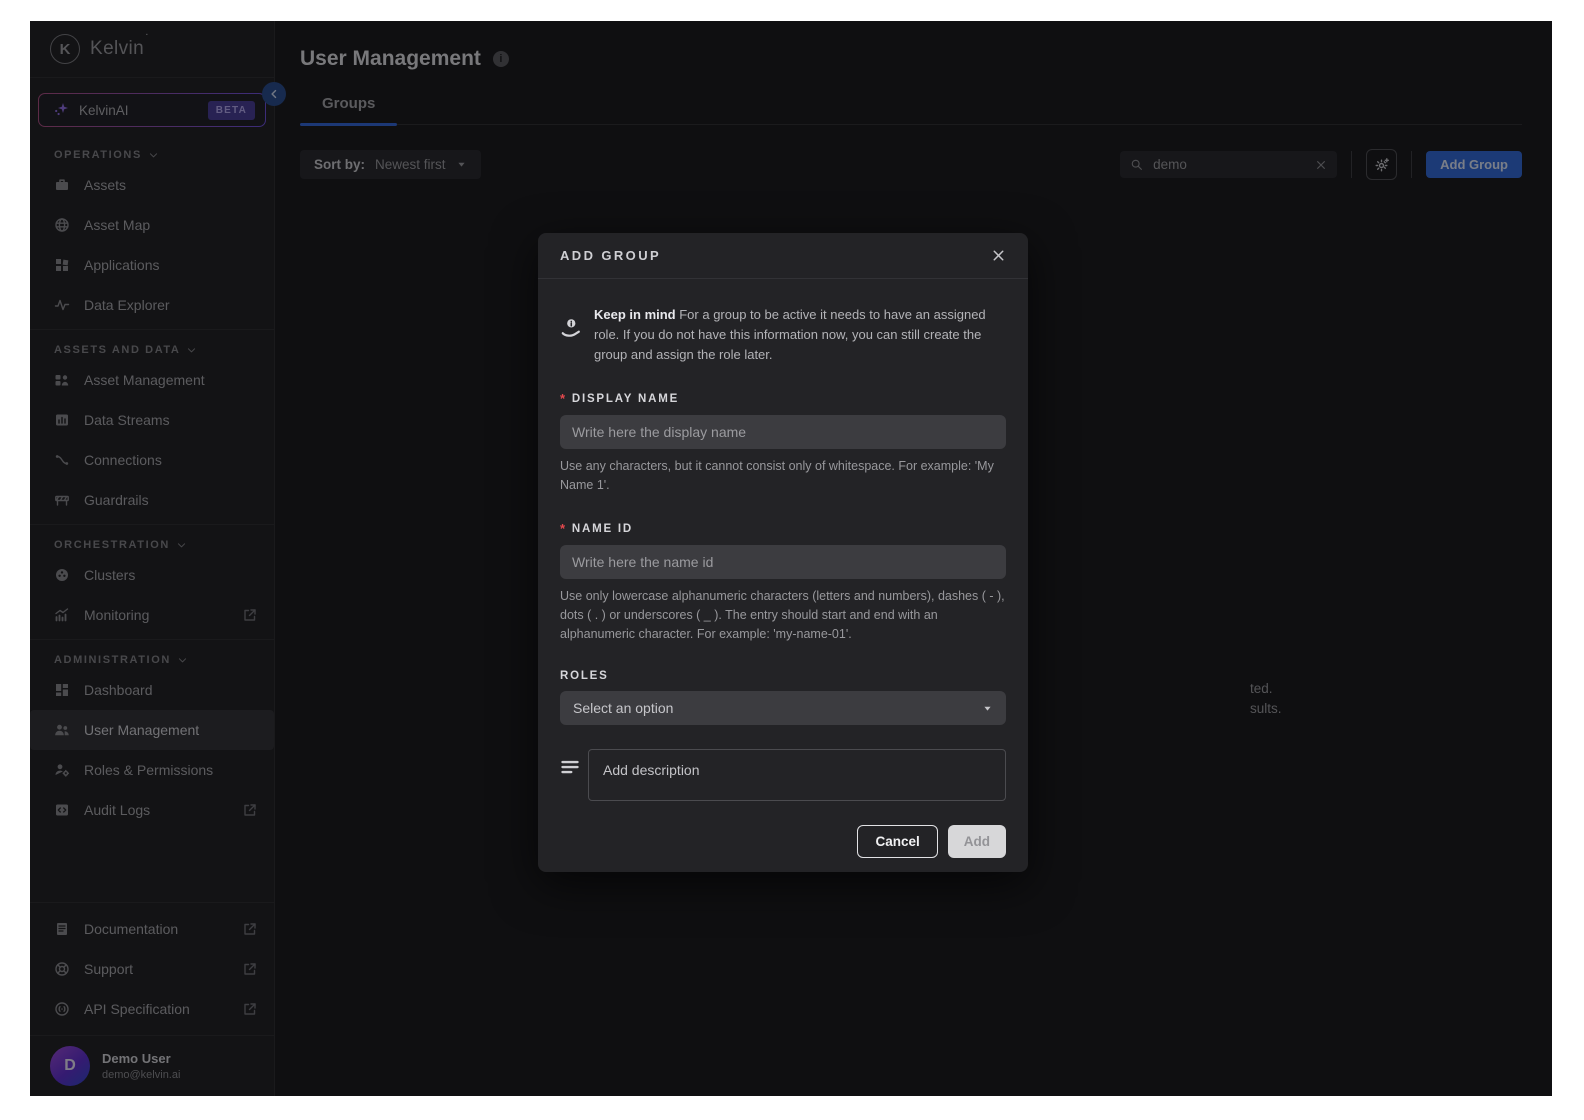 The height and width of the screenshot is (1120, 1584). What do you see at coordinates (783, 256) in the screenshot?
I see `modal-header: ADD GROUP` at bounding box center [783, 256].